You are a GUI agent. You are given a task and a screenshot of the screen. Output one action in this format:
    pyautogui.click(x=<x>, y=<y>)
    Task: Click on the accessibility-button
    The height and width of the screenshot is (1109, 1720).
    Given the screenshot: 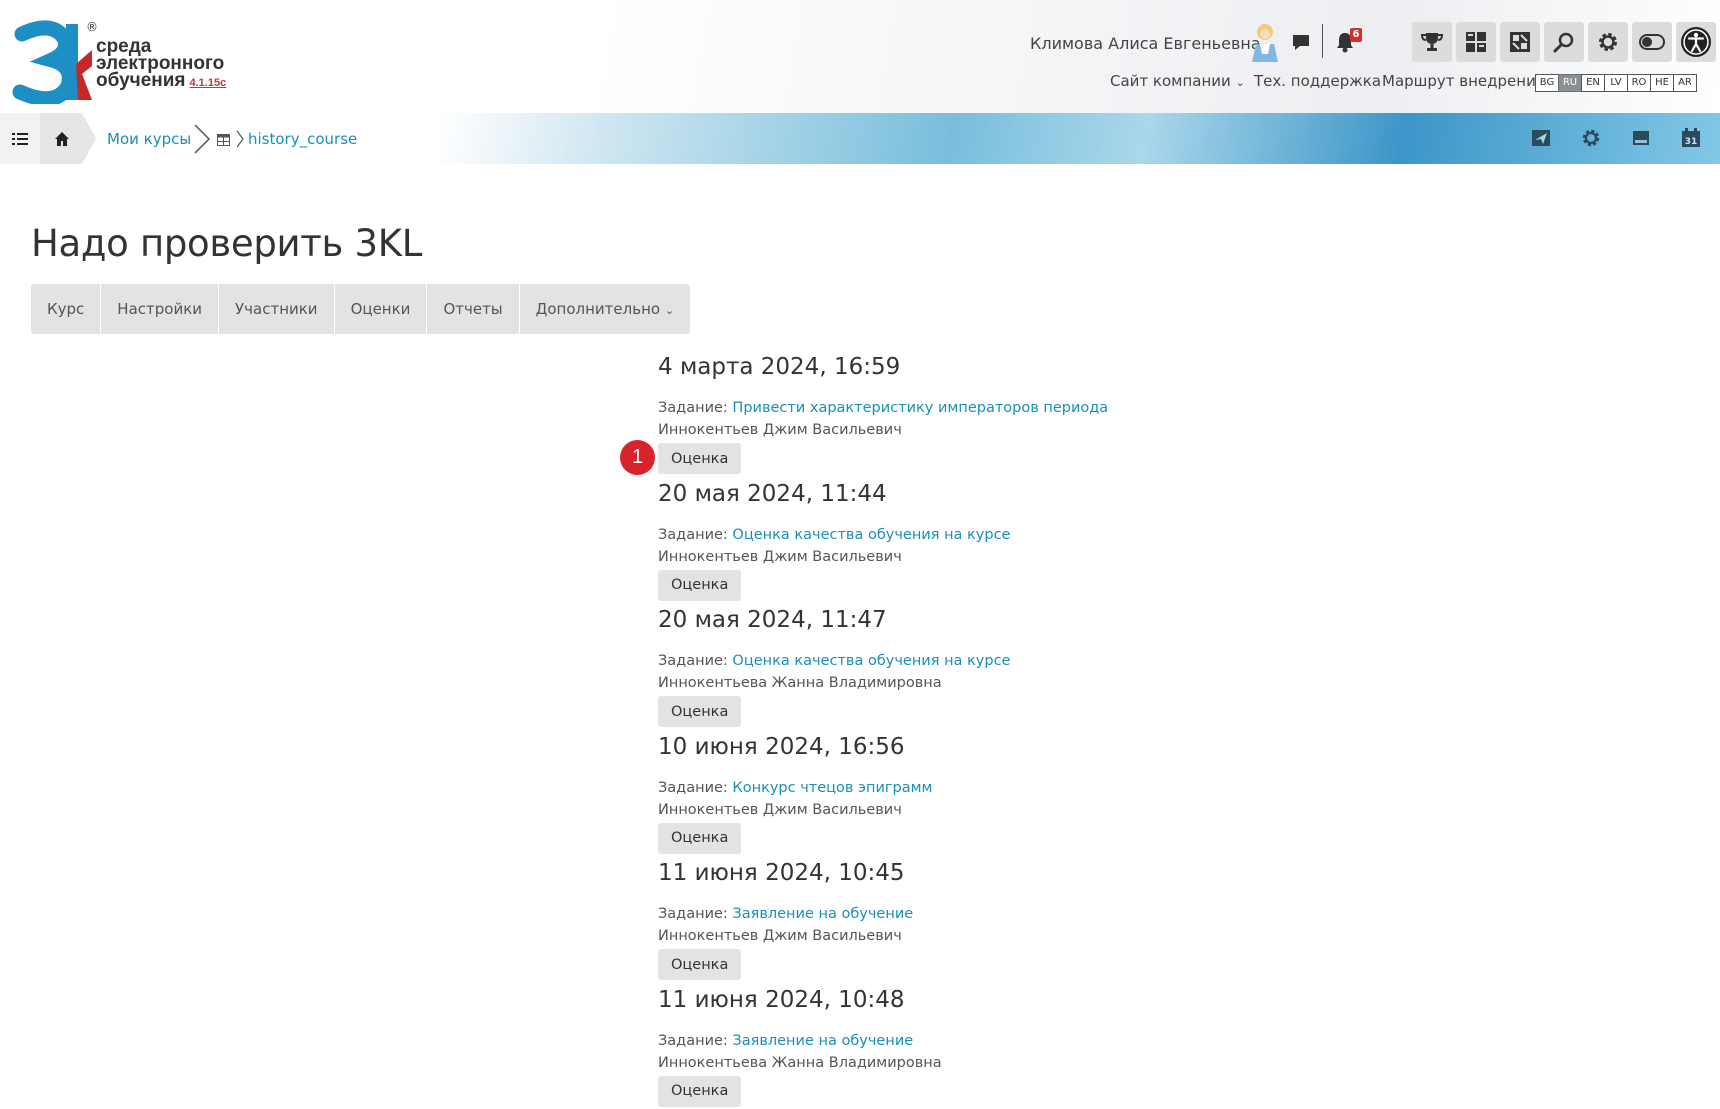 What is the action you would take?
    pyautogui.click(x=1696, y=42)
    